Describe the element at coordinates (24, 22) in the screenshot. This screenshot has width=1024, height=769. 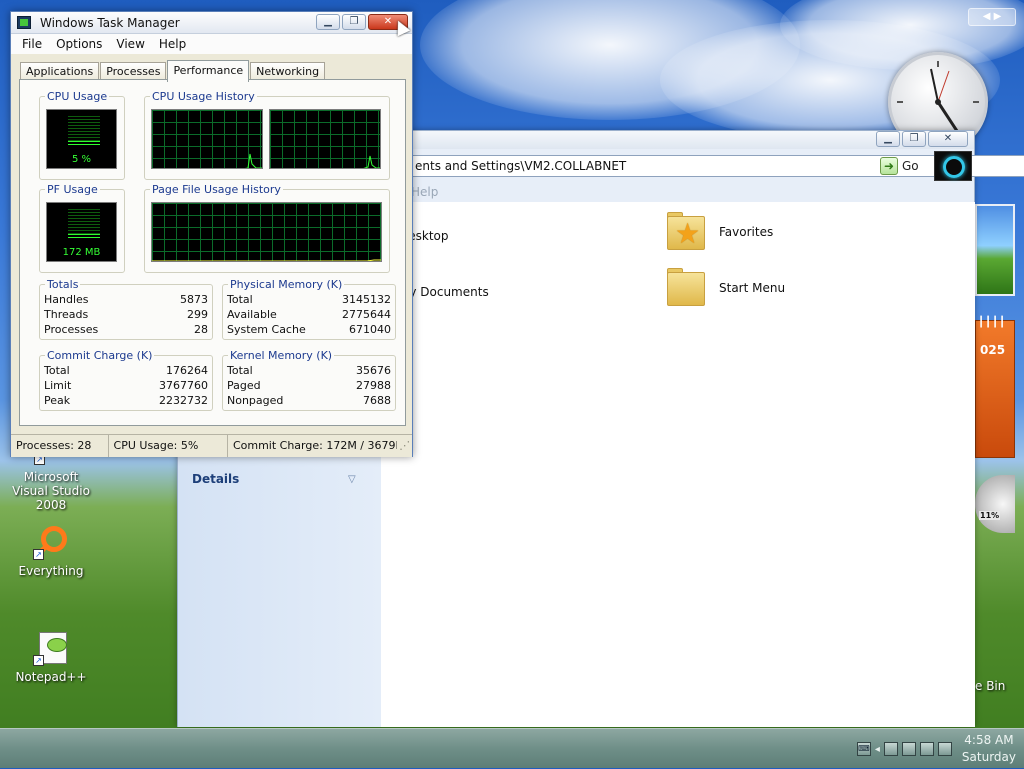
I see `task-manager-app-icon` at that location.